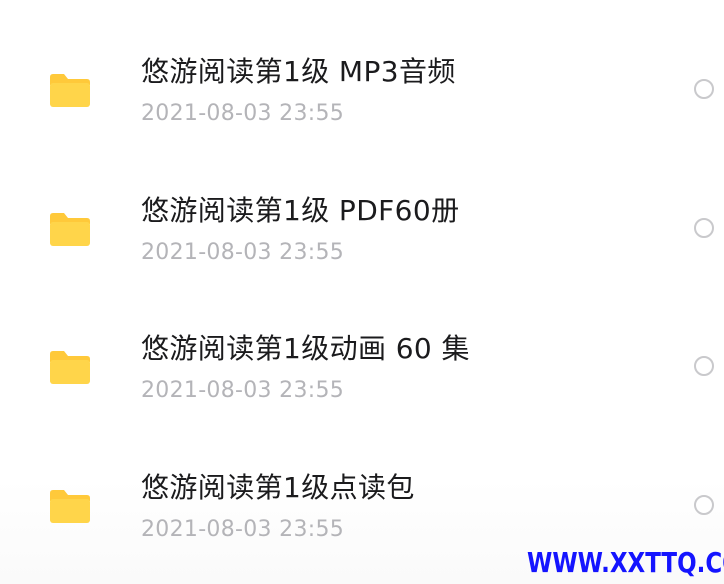  What do you see at coordinates (298, 71) in the screenshot?
I see `file-name: 悠游阅读第1级 MP3音频` at bounding box center [298, 71].